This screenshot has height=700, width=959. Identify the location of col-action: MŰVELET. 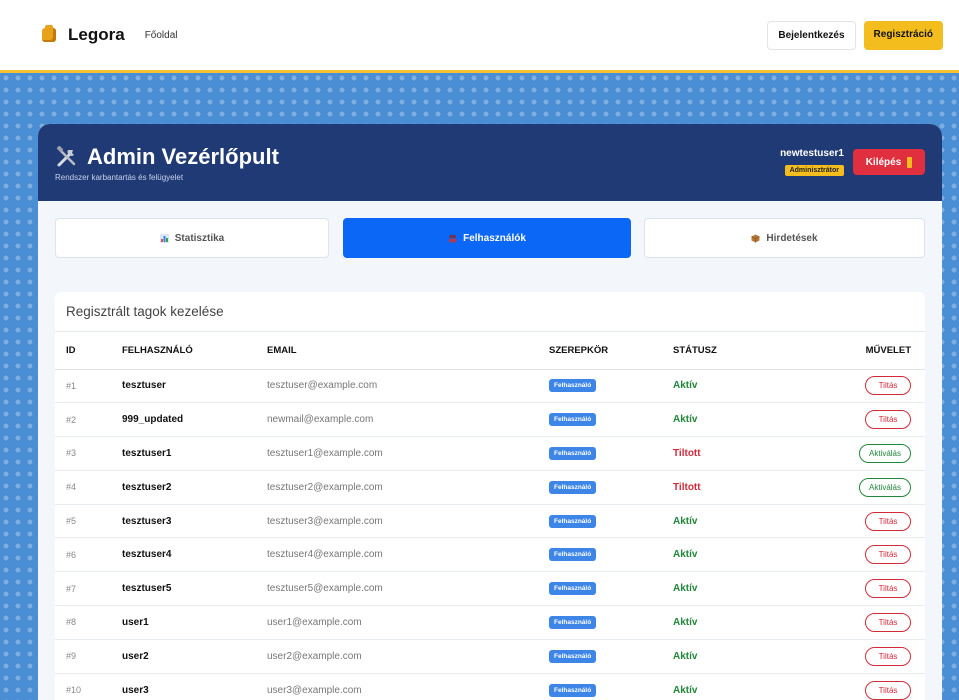
(869, 351).